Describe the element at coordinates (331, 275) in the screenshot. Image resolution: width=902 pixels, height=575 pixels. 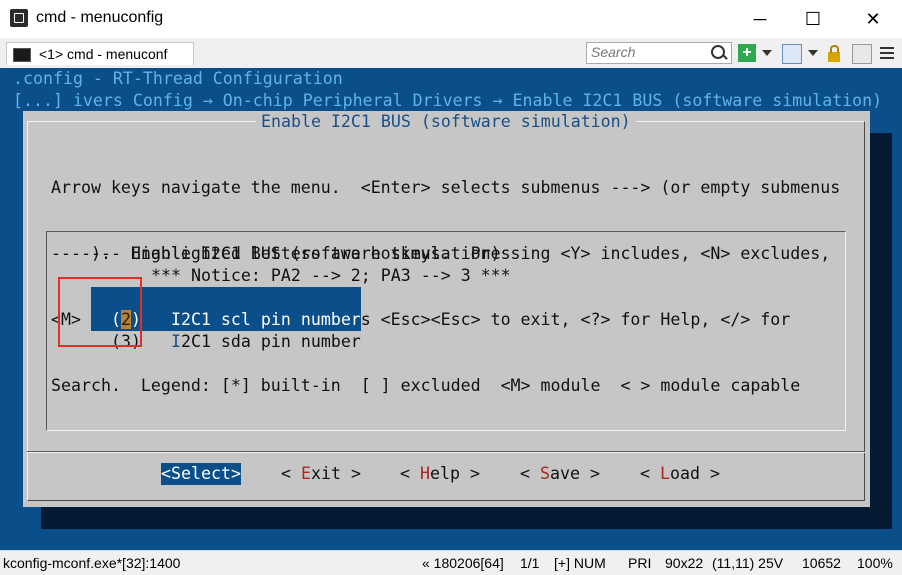
I see `menu-notice: *** Notice: PA2 --> 2; PA3 --> 3 ***` at that location.